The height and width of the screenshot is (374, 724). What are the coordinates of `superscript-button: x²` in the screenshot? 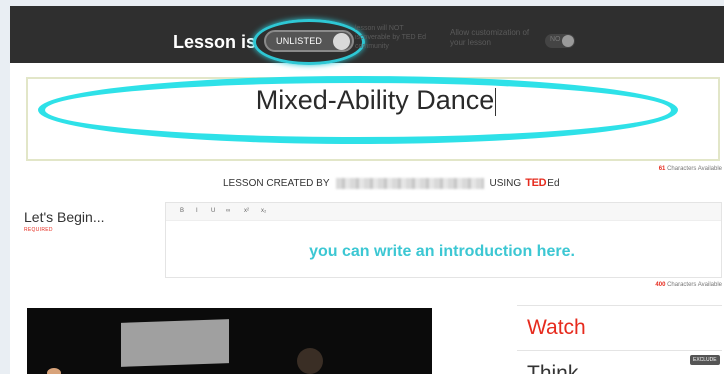 It's located at (246, 211).